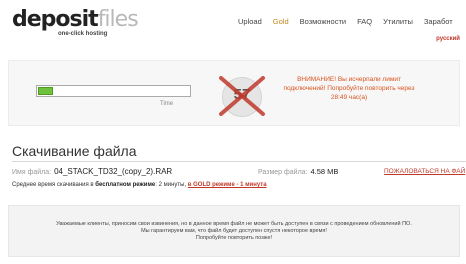  What do you see at coordinates (250, 21) in the screenshot?
I see `nav-link-upload: Upload` at bounding box center [250, 21].